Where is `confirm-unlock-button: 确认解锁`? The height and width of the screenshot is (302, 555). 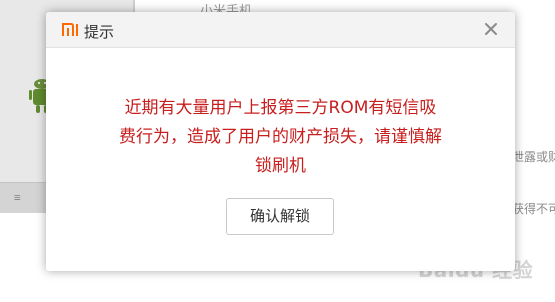
confirm-unlock-button: 确认解锁 is located at coordinates (280, 216).